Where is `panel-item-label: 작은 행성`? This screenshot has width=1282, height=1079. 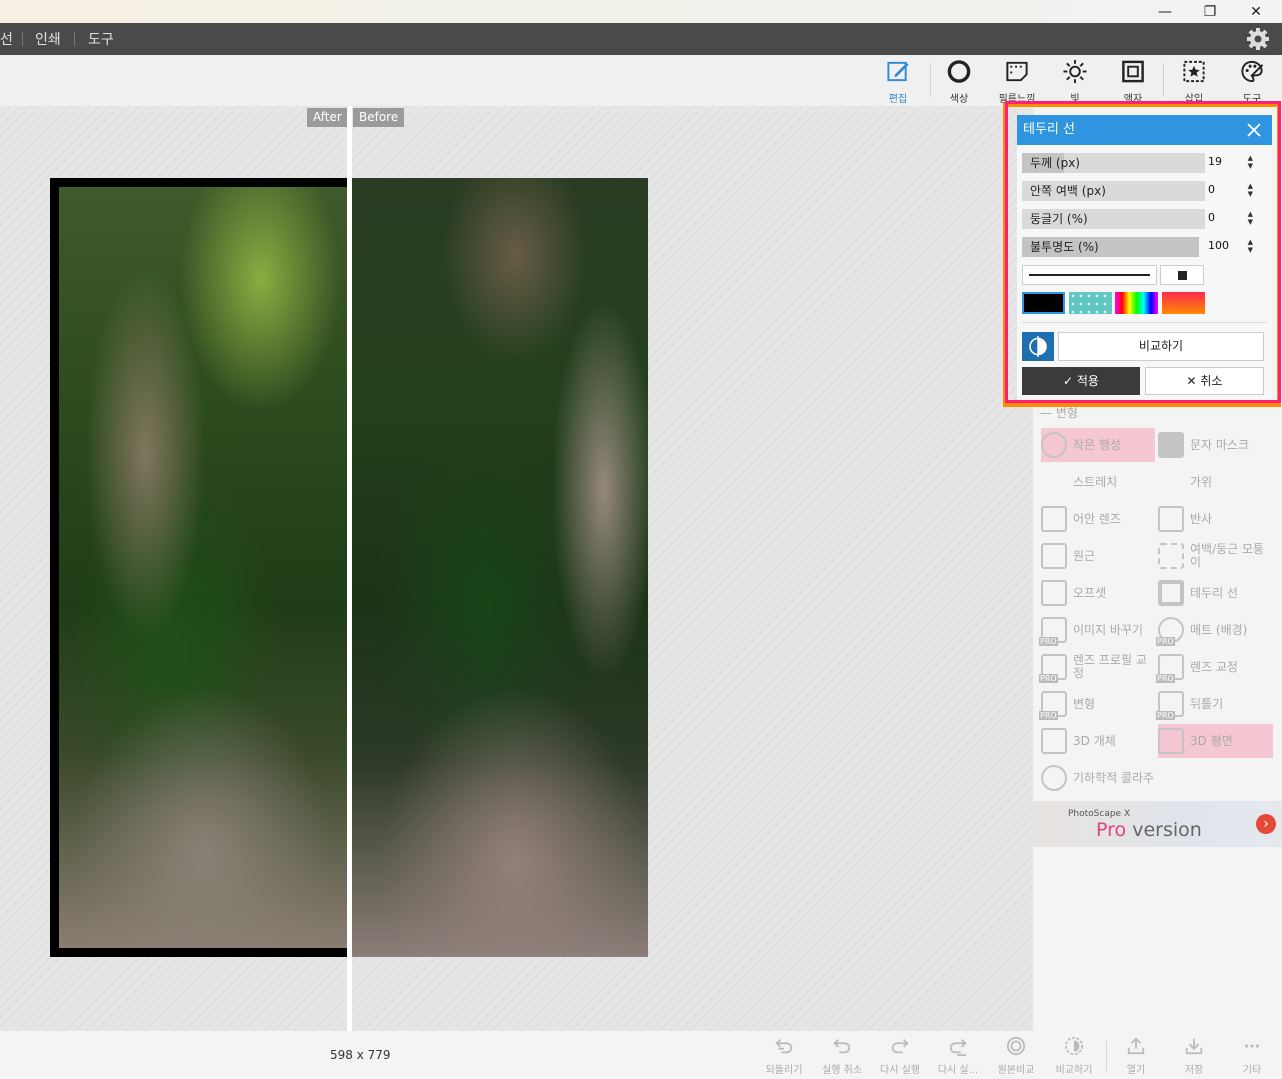 panel-item-label: 작은 행성 is located at coordinates (1097, 444).